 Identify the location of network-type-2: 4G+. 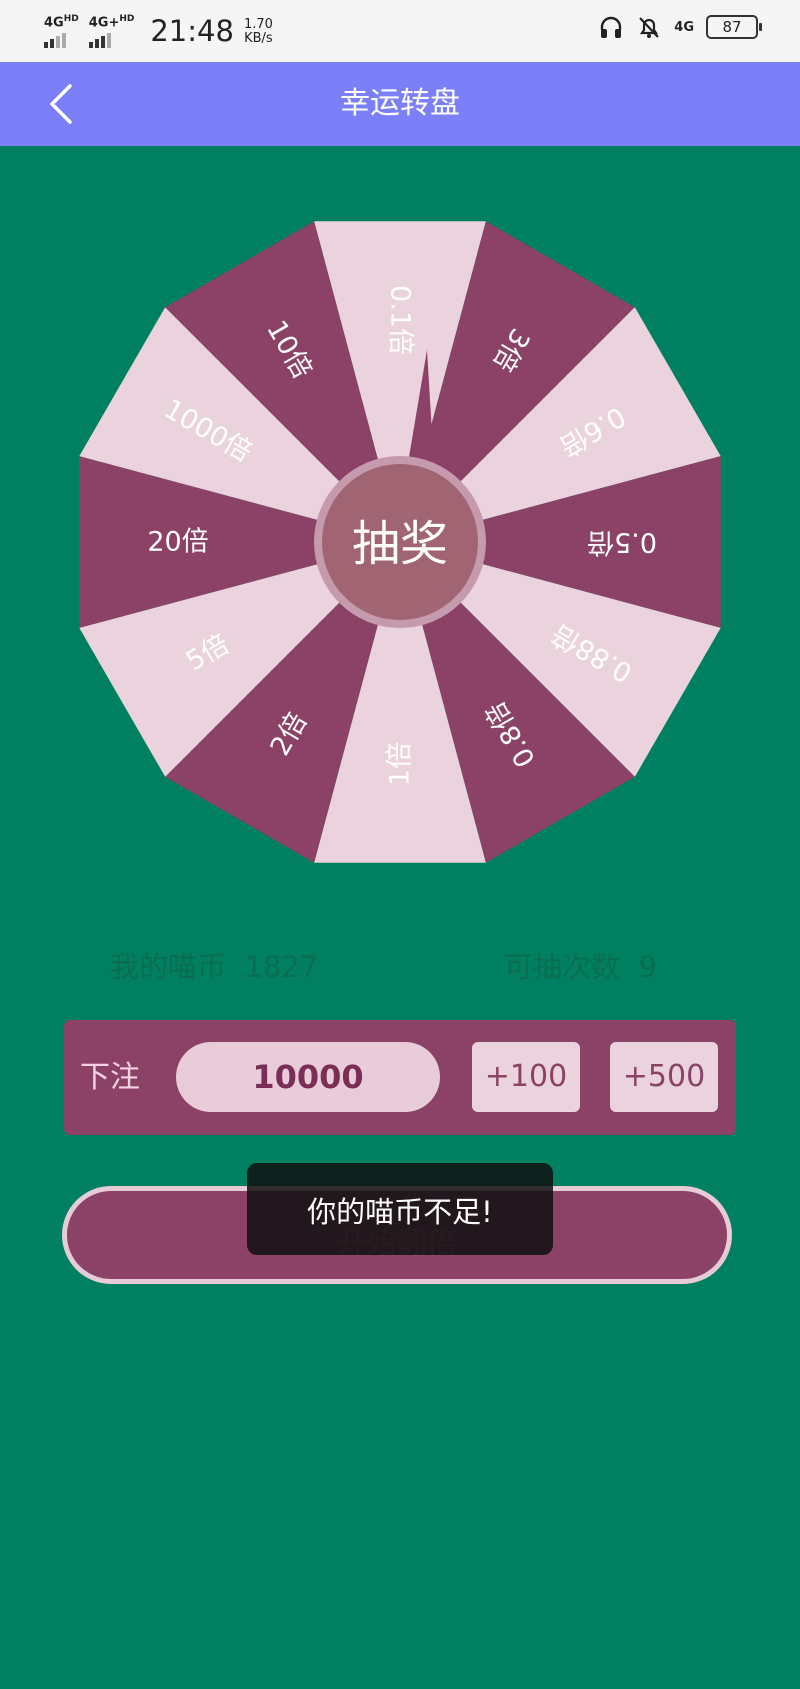
(104, 23).